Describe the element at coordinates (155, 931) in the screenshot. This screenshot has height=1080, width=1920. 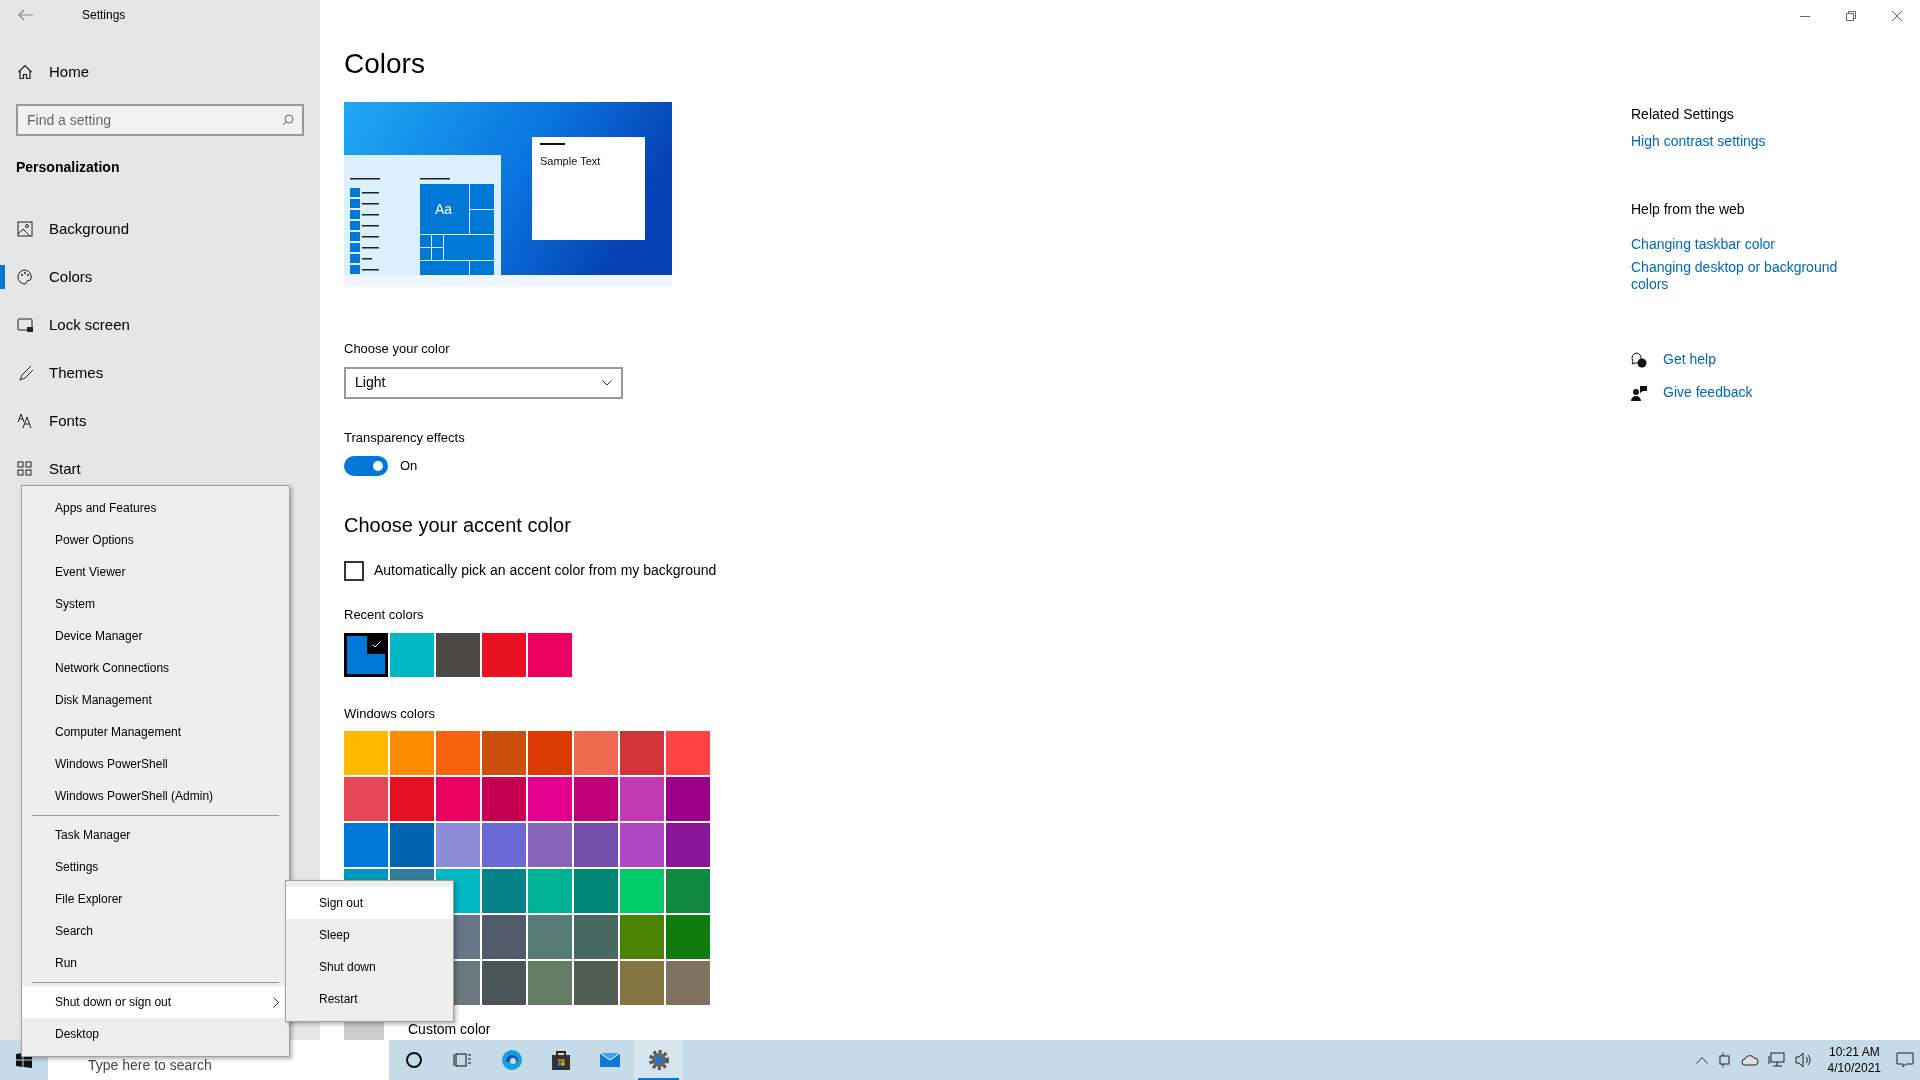
I see `menu-item: Search` at that location.